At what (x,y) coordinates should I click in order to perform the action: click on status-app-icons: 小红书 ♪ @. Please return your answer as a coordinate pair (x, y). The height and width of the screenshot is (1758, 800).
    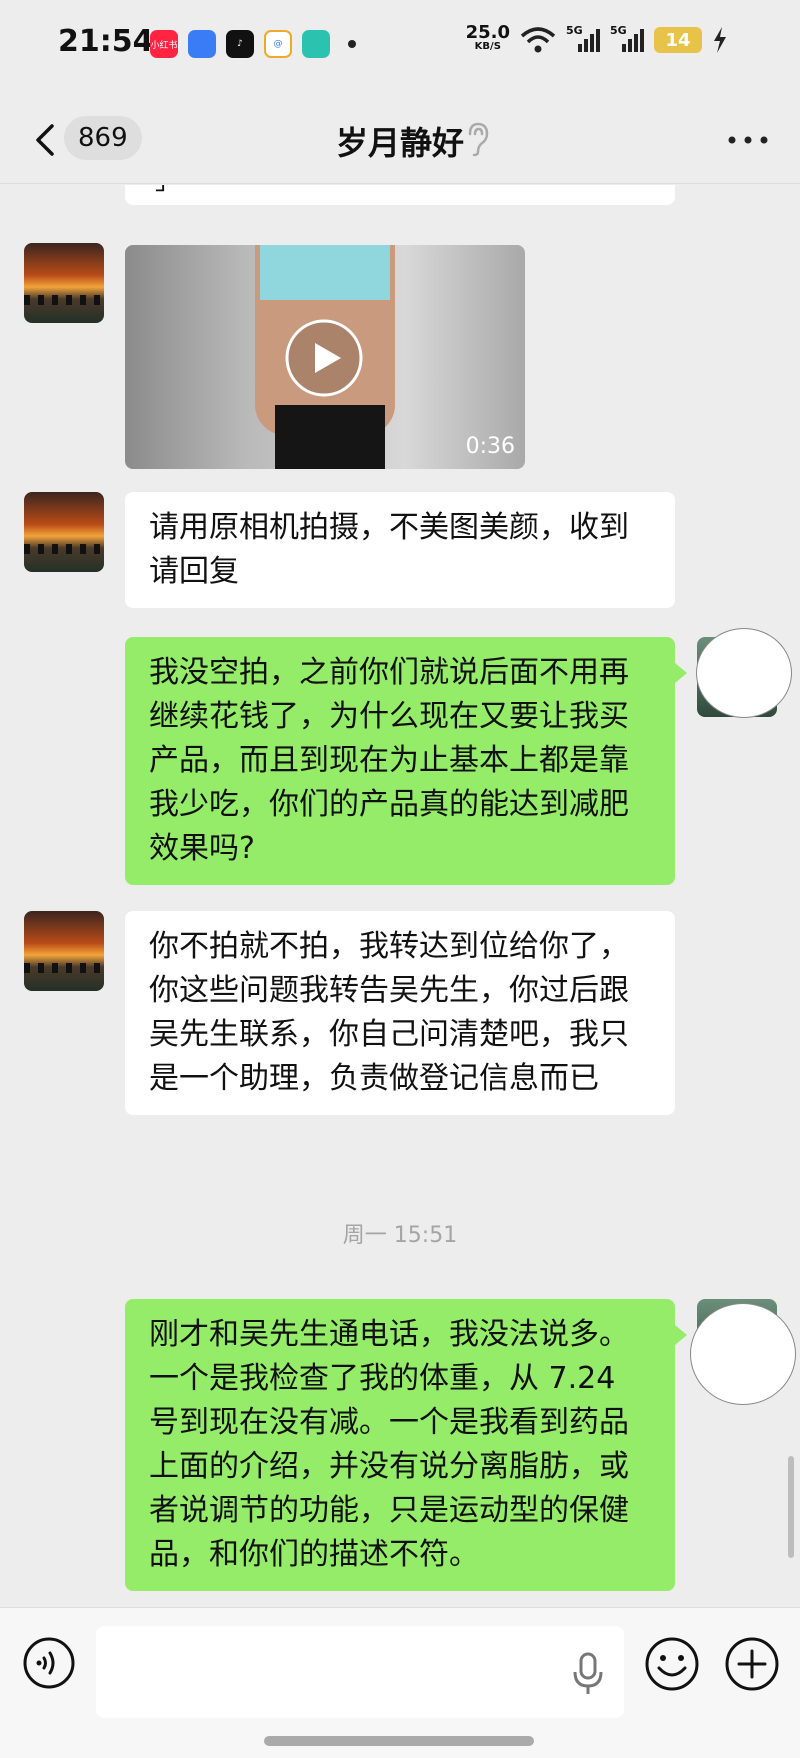
    Looking at the image, I should click on (253, 44).